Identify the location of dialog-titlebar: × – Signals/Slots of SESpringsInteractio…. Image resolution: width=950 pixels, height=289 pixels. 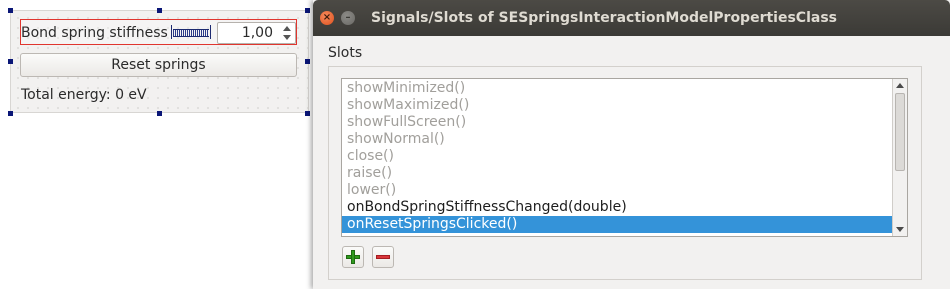
(631, 18).